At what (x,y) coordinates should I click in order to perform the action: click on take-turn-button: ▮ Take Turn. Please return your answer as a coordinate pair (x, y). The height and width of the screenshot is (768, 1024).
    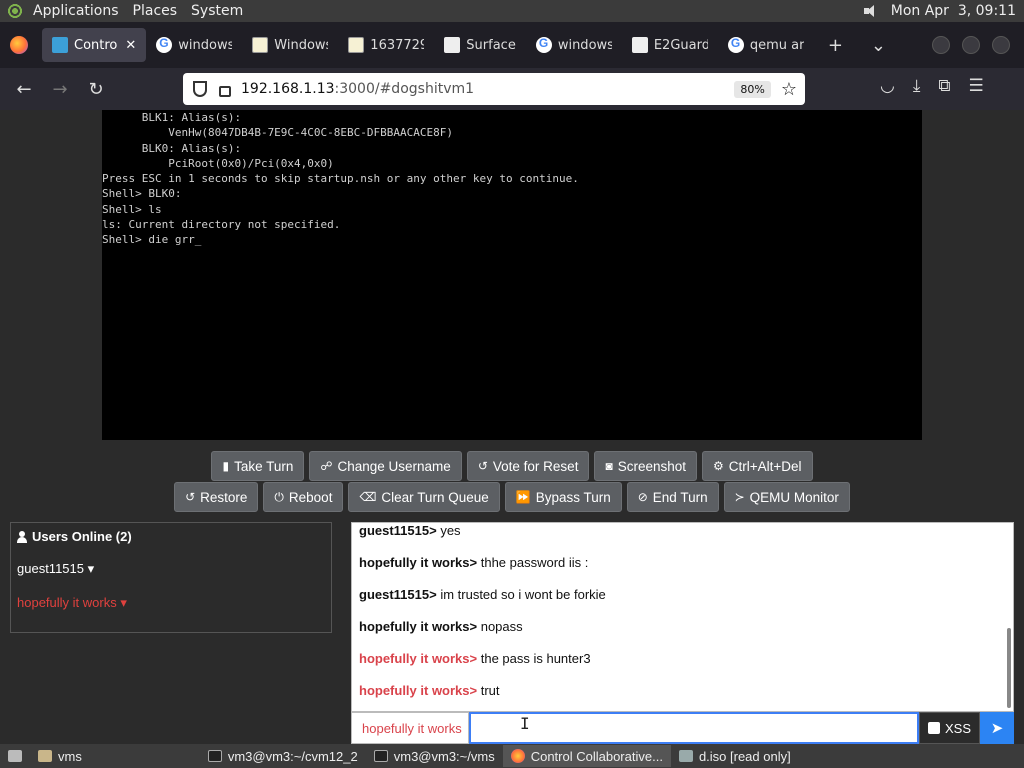
    Looking at the image, I should click on (258, 466).